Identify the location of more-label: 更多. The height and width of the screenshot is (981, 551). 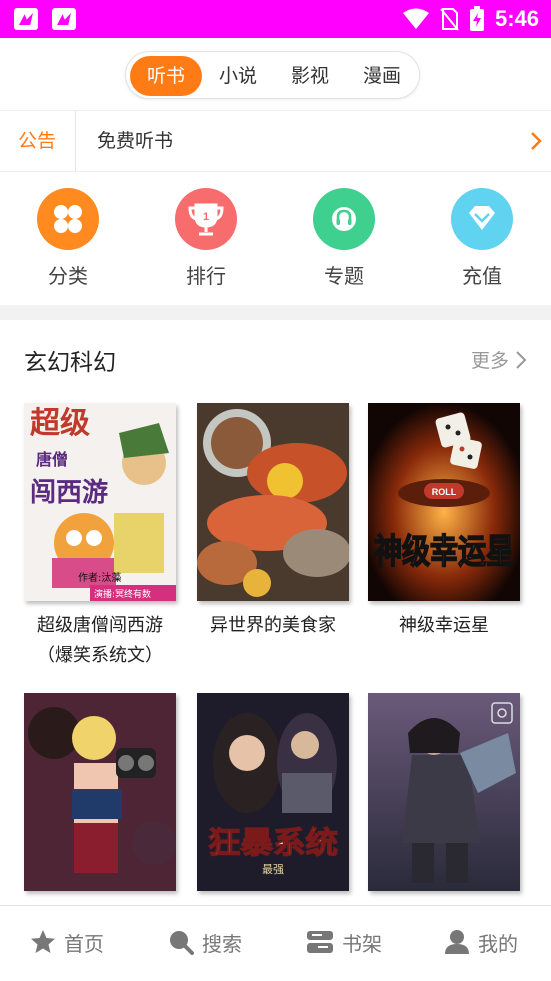
(489, 361).